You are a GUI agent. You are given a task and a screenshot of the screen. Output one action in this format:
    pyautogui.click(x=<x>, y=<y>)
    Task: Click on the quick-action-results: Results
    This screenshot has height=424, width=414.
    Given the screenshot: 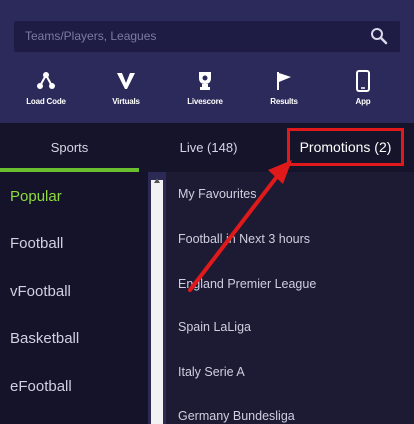 What is the action you would take?
    pyautogui.click(x=284, y=88)
    